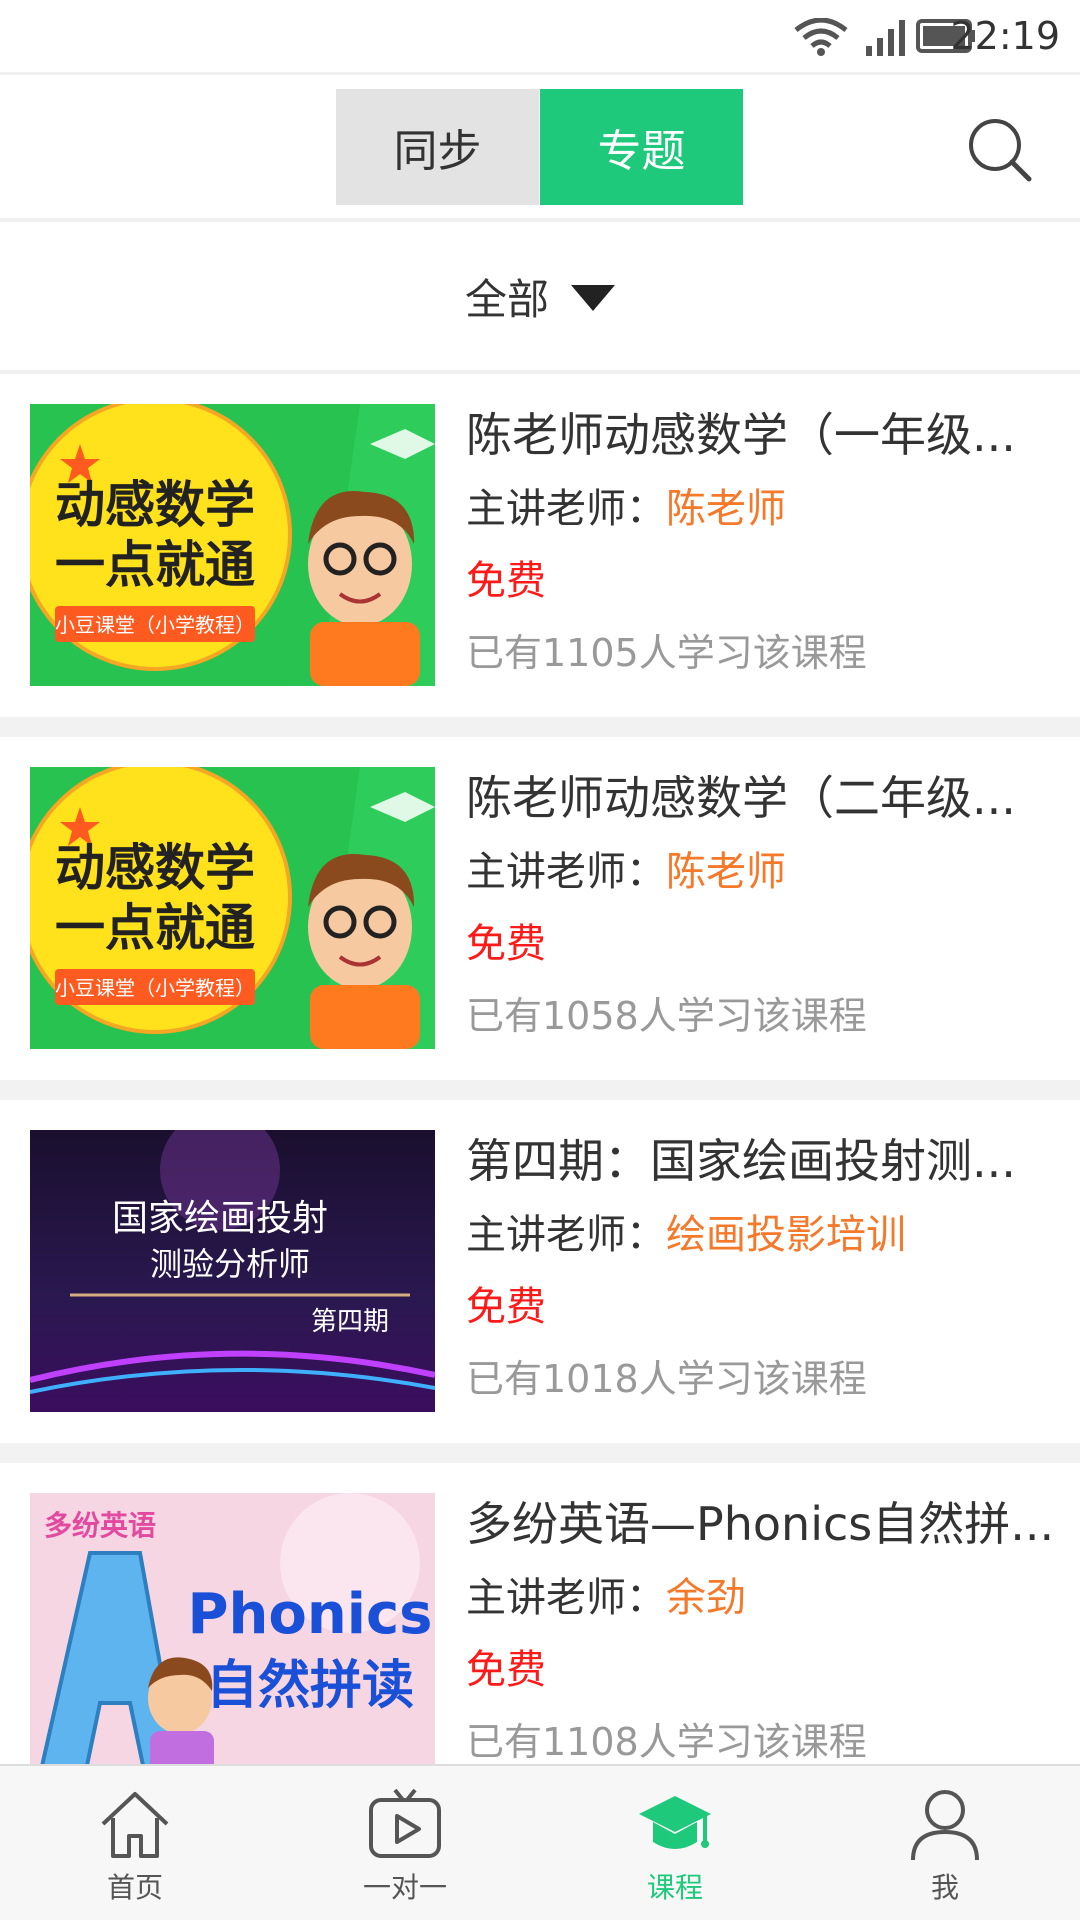 This screenshot has width=1080, height=1920. I want to click on teacher-row: 主讲老师：绘画投影培训, so click(761, 1235).